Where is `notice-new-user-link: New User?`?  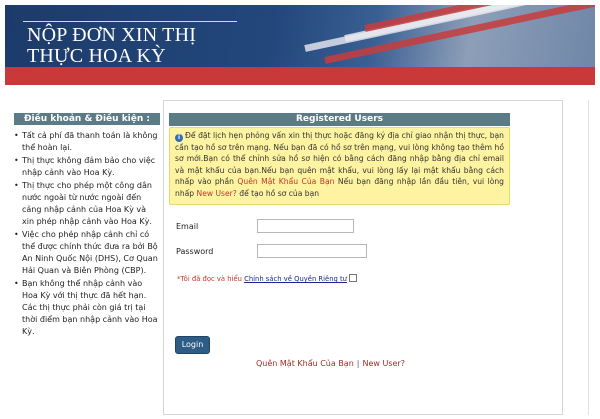
notice-new-user-link: New User? is located at coordinates (217, 193).